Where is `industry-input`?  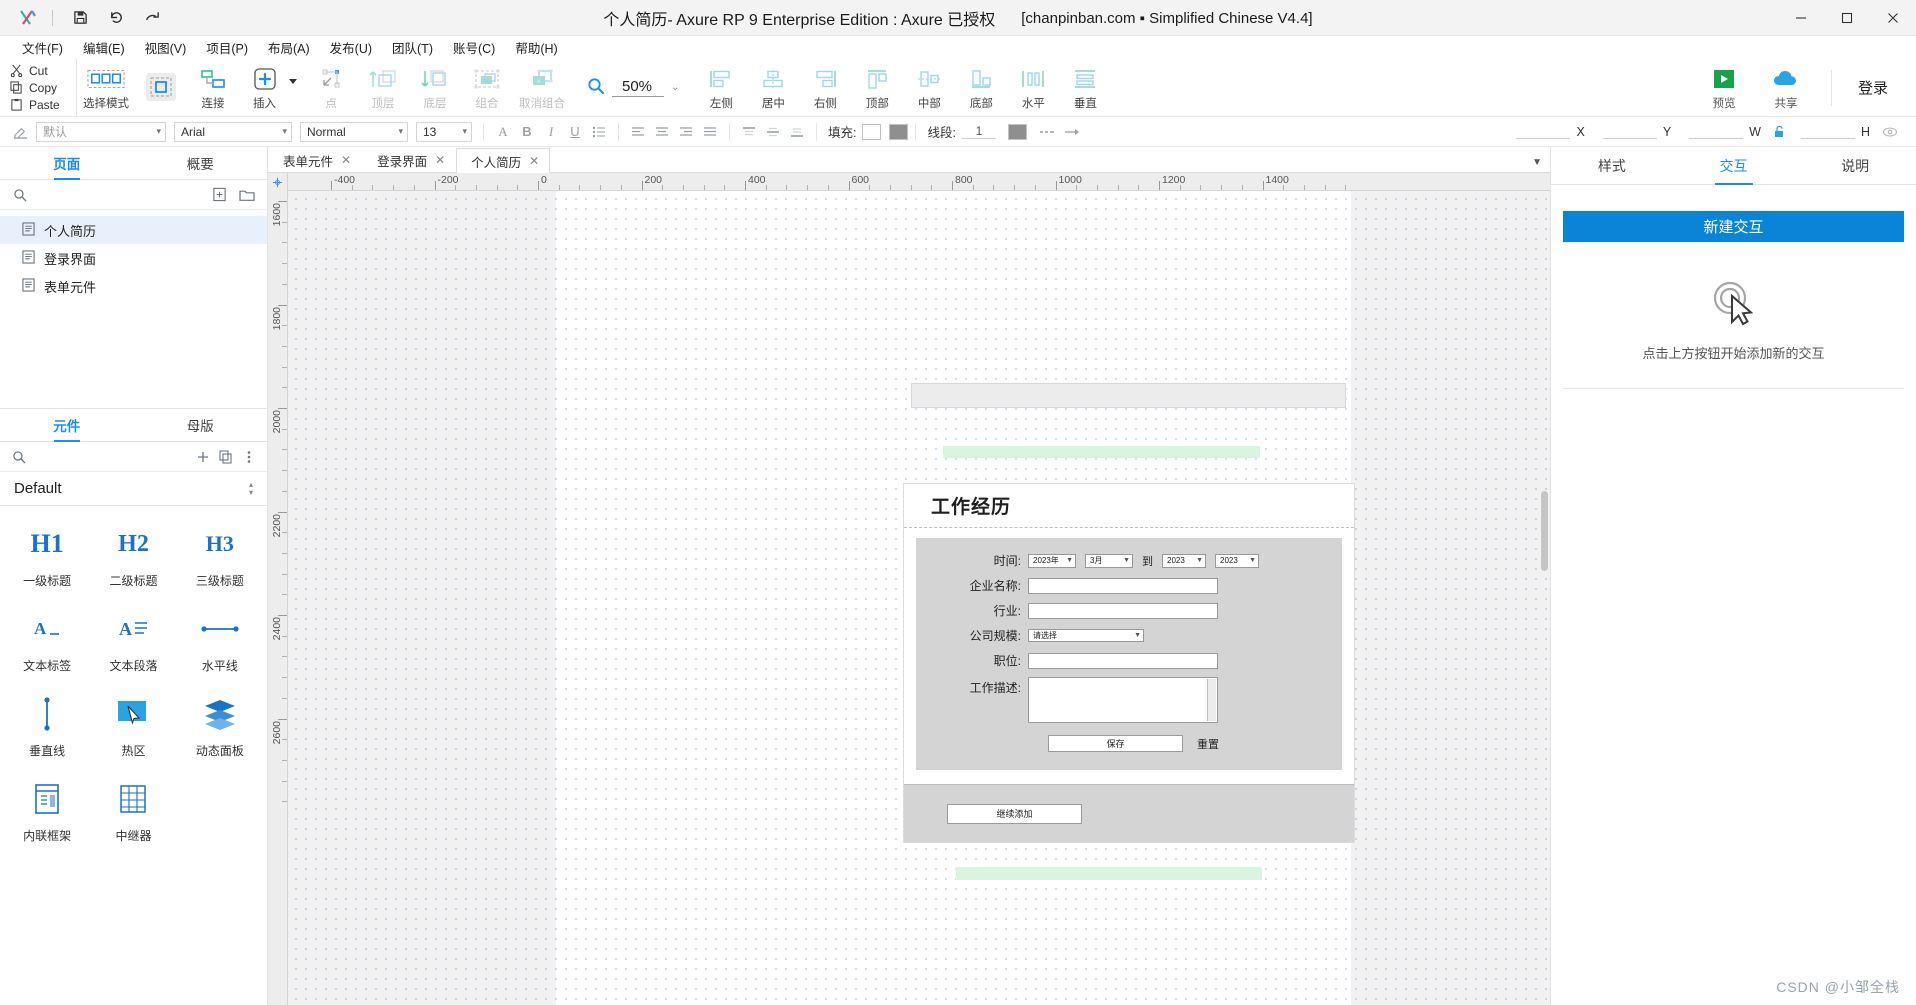 industry-input is located at coordinates (1123, 610).